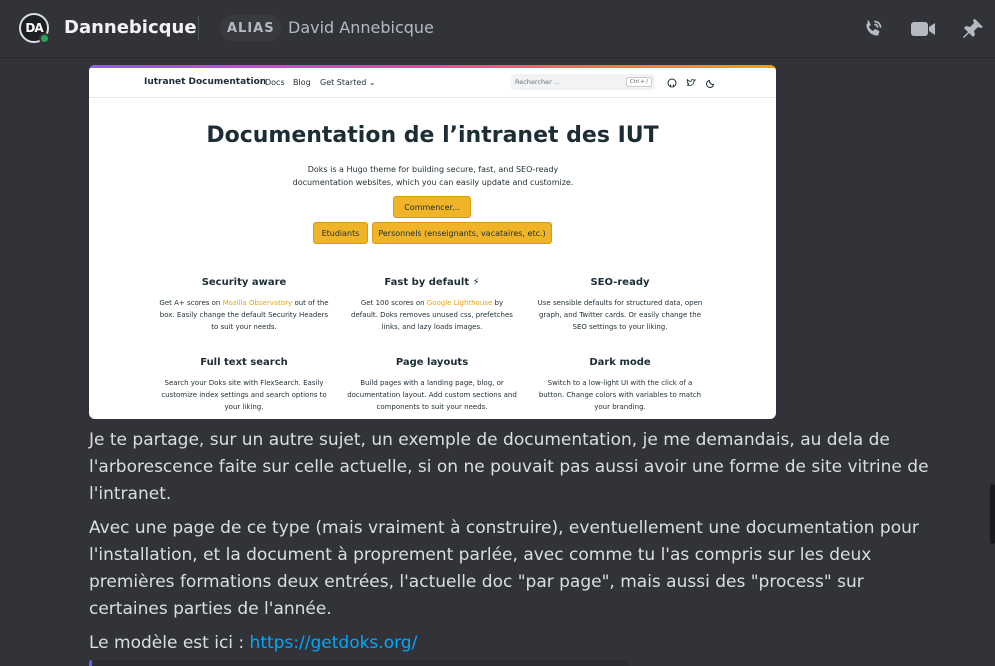 The width and height of the screenshot is (995, 666). I want to click on phone-call-icon, so click(873, 29).